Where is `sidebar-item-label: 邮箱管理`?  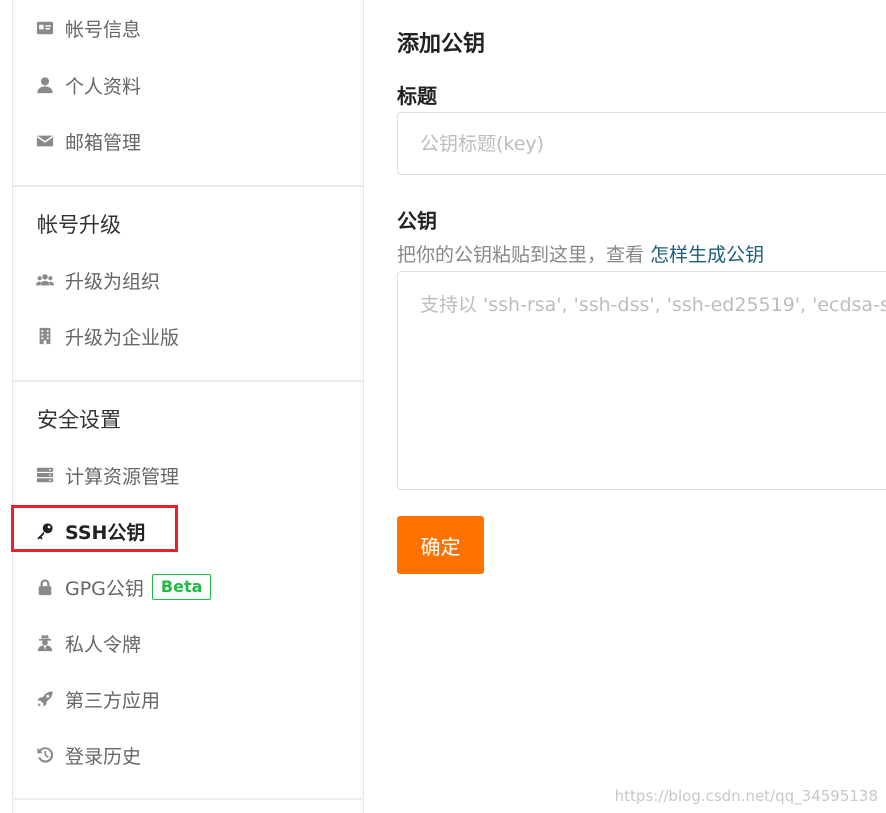
sidebar-item-label: 邮箱管理 is located at coordinates (103, 142).